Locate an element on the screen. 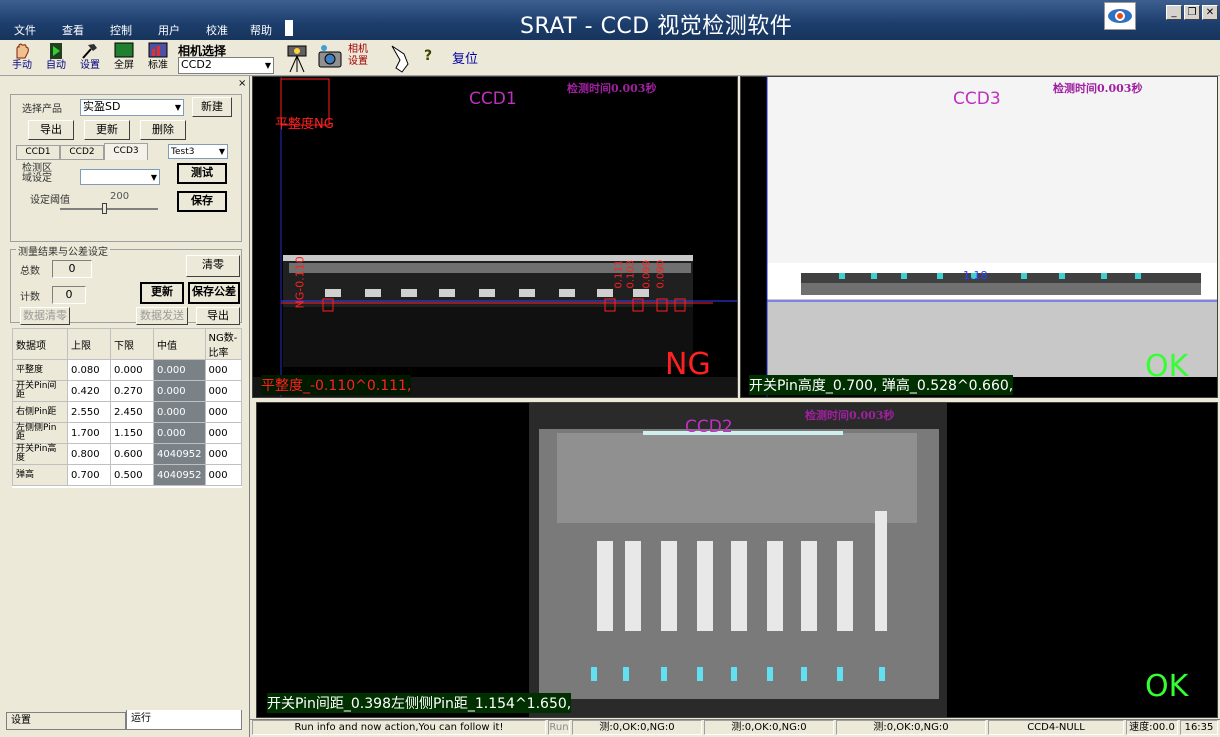  menu-view: 查看 is located at coordinates (73, 30).